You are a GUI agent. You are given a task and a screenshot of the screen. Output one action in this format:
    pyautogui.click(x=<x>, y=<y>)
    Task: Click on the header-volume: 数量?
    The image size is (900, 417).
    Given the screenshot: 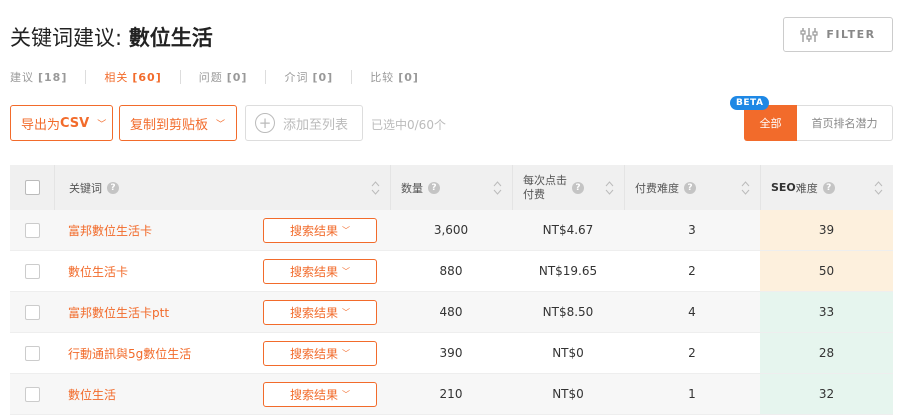 What is the action you would take?
    pyautogui.click(x=451, y=187)
    